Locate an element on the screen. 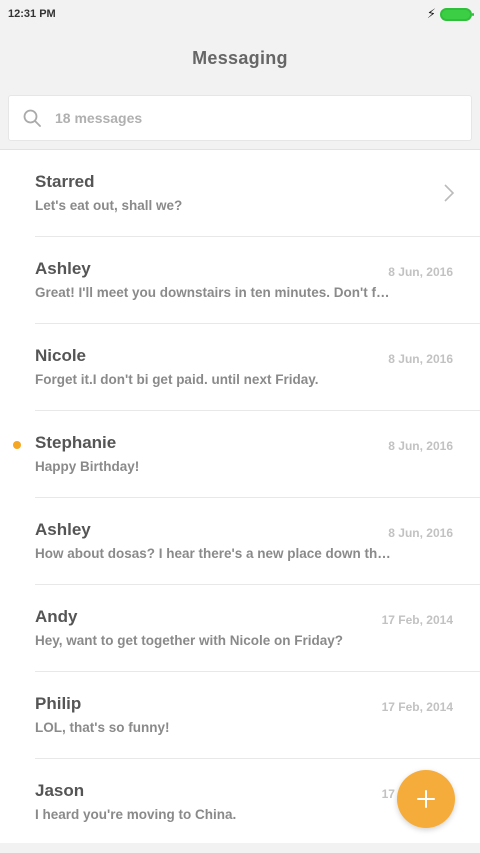 This screenshot has width=480, height=853. conversation-name: Starred is located at coordinates (65, 181).